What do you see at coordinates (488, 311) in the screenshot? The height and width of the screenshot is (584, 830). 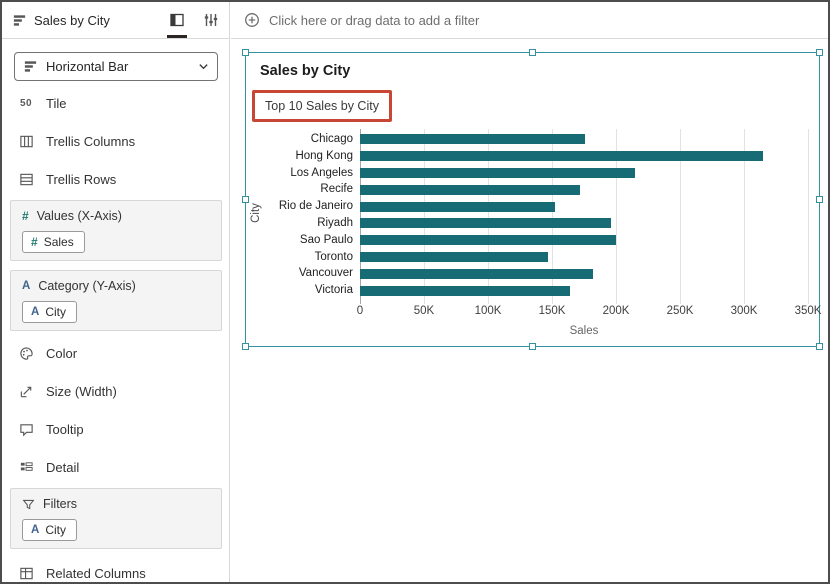 I see `x-tick-label: 100K` at bounding box center [488, 311].